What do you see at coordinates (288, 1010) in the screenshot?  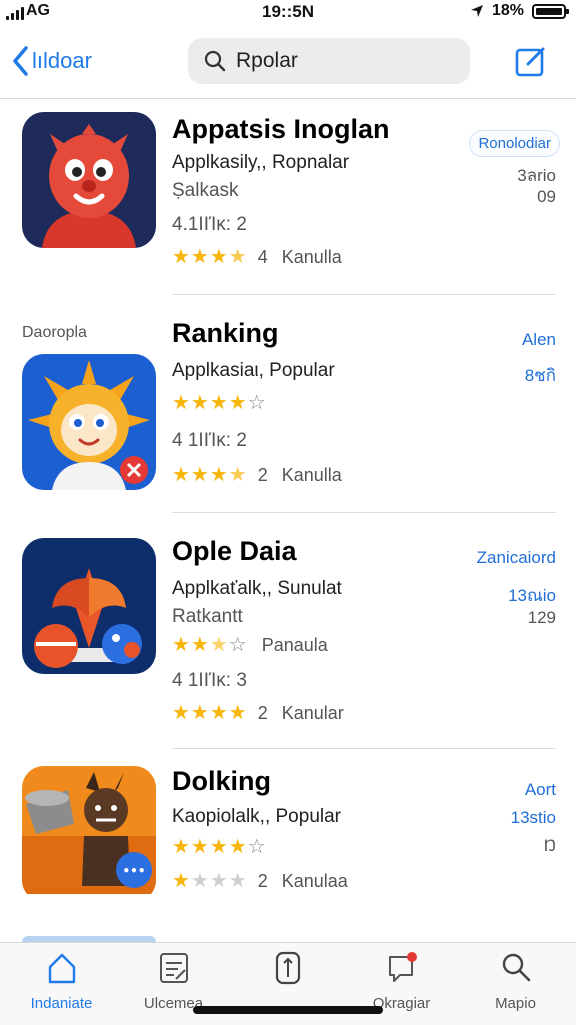 I see `home-indicator` at bounding box center [288, 1010].